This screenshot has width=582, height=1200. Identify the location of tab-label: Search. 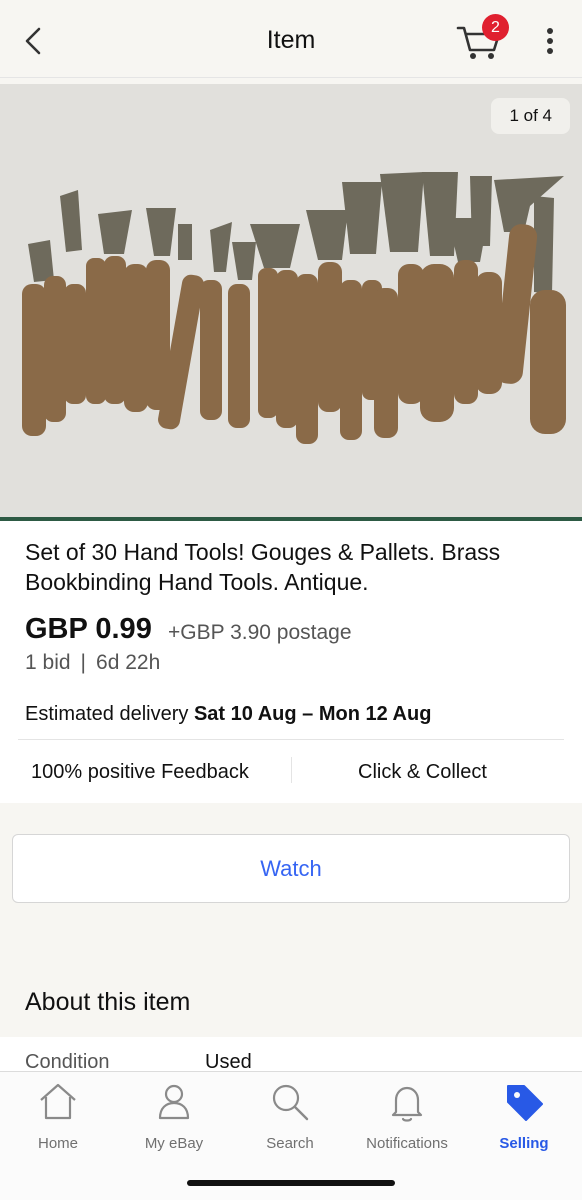
(290, 1143).